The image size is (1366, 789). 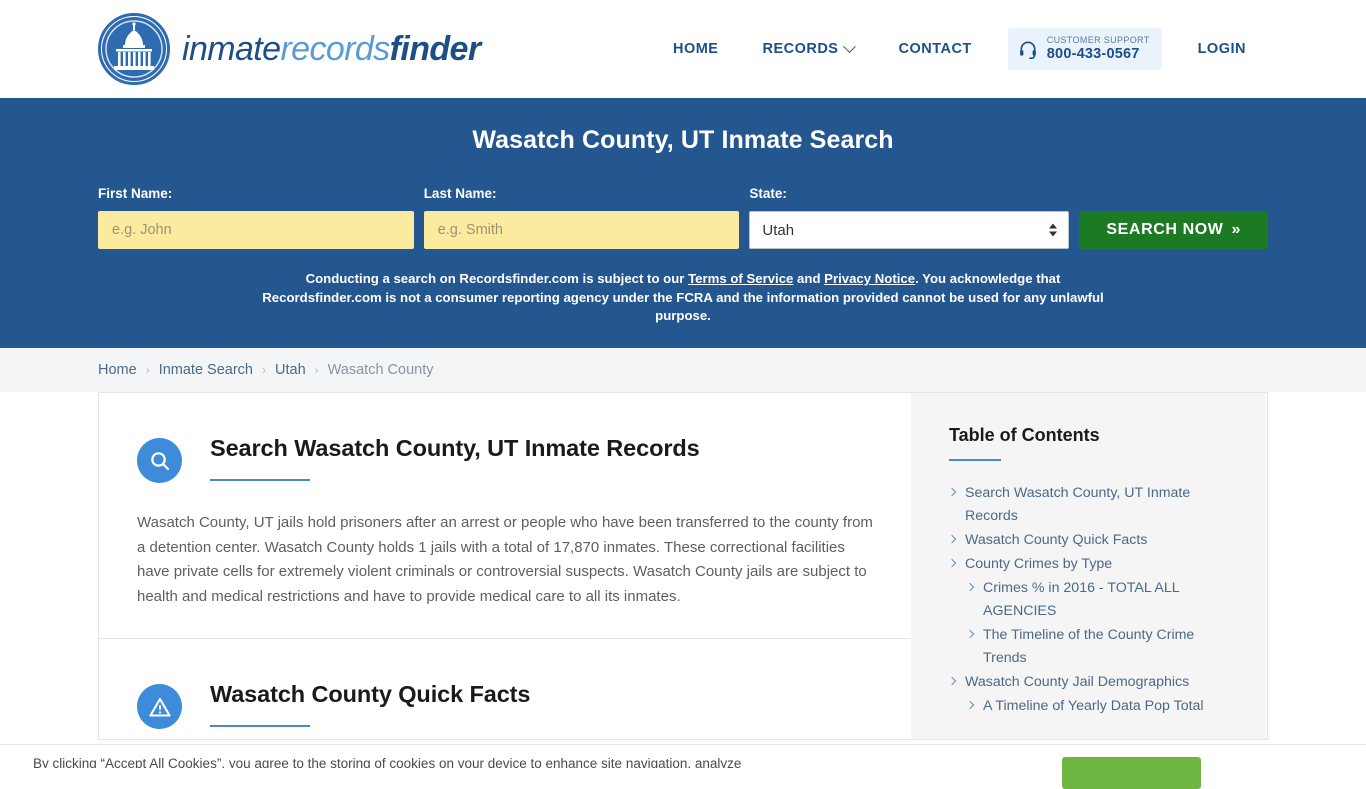 What do you see at coordinates (435, 48) in the screenshot?
I see `logo-part-finder: finder` at bounding box center [435, 48].